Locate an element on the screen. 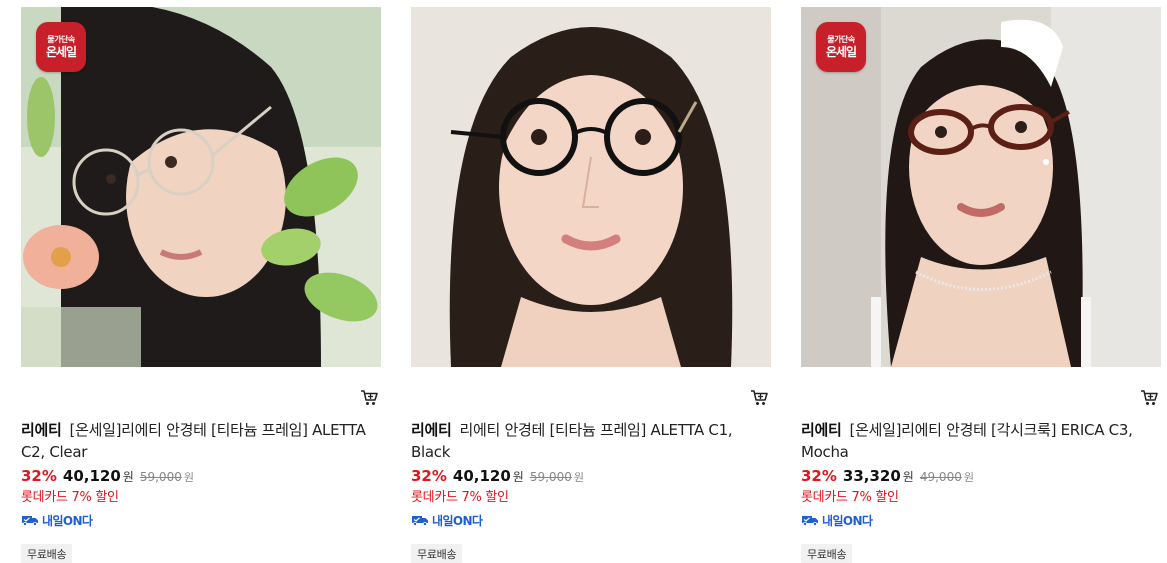 The image size is (1167, 563). product-title: 리에티 리에티 안경테 [티타늄 프레임] ALETTA C1, Black is located at coordinates (591, 441).